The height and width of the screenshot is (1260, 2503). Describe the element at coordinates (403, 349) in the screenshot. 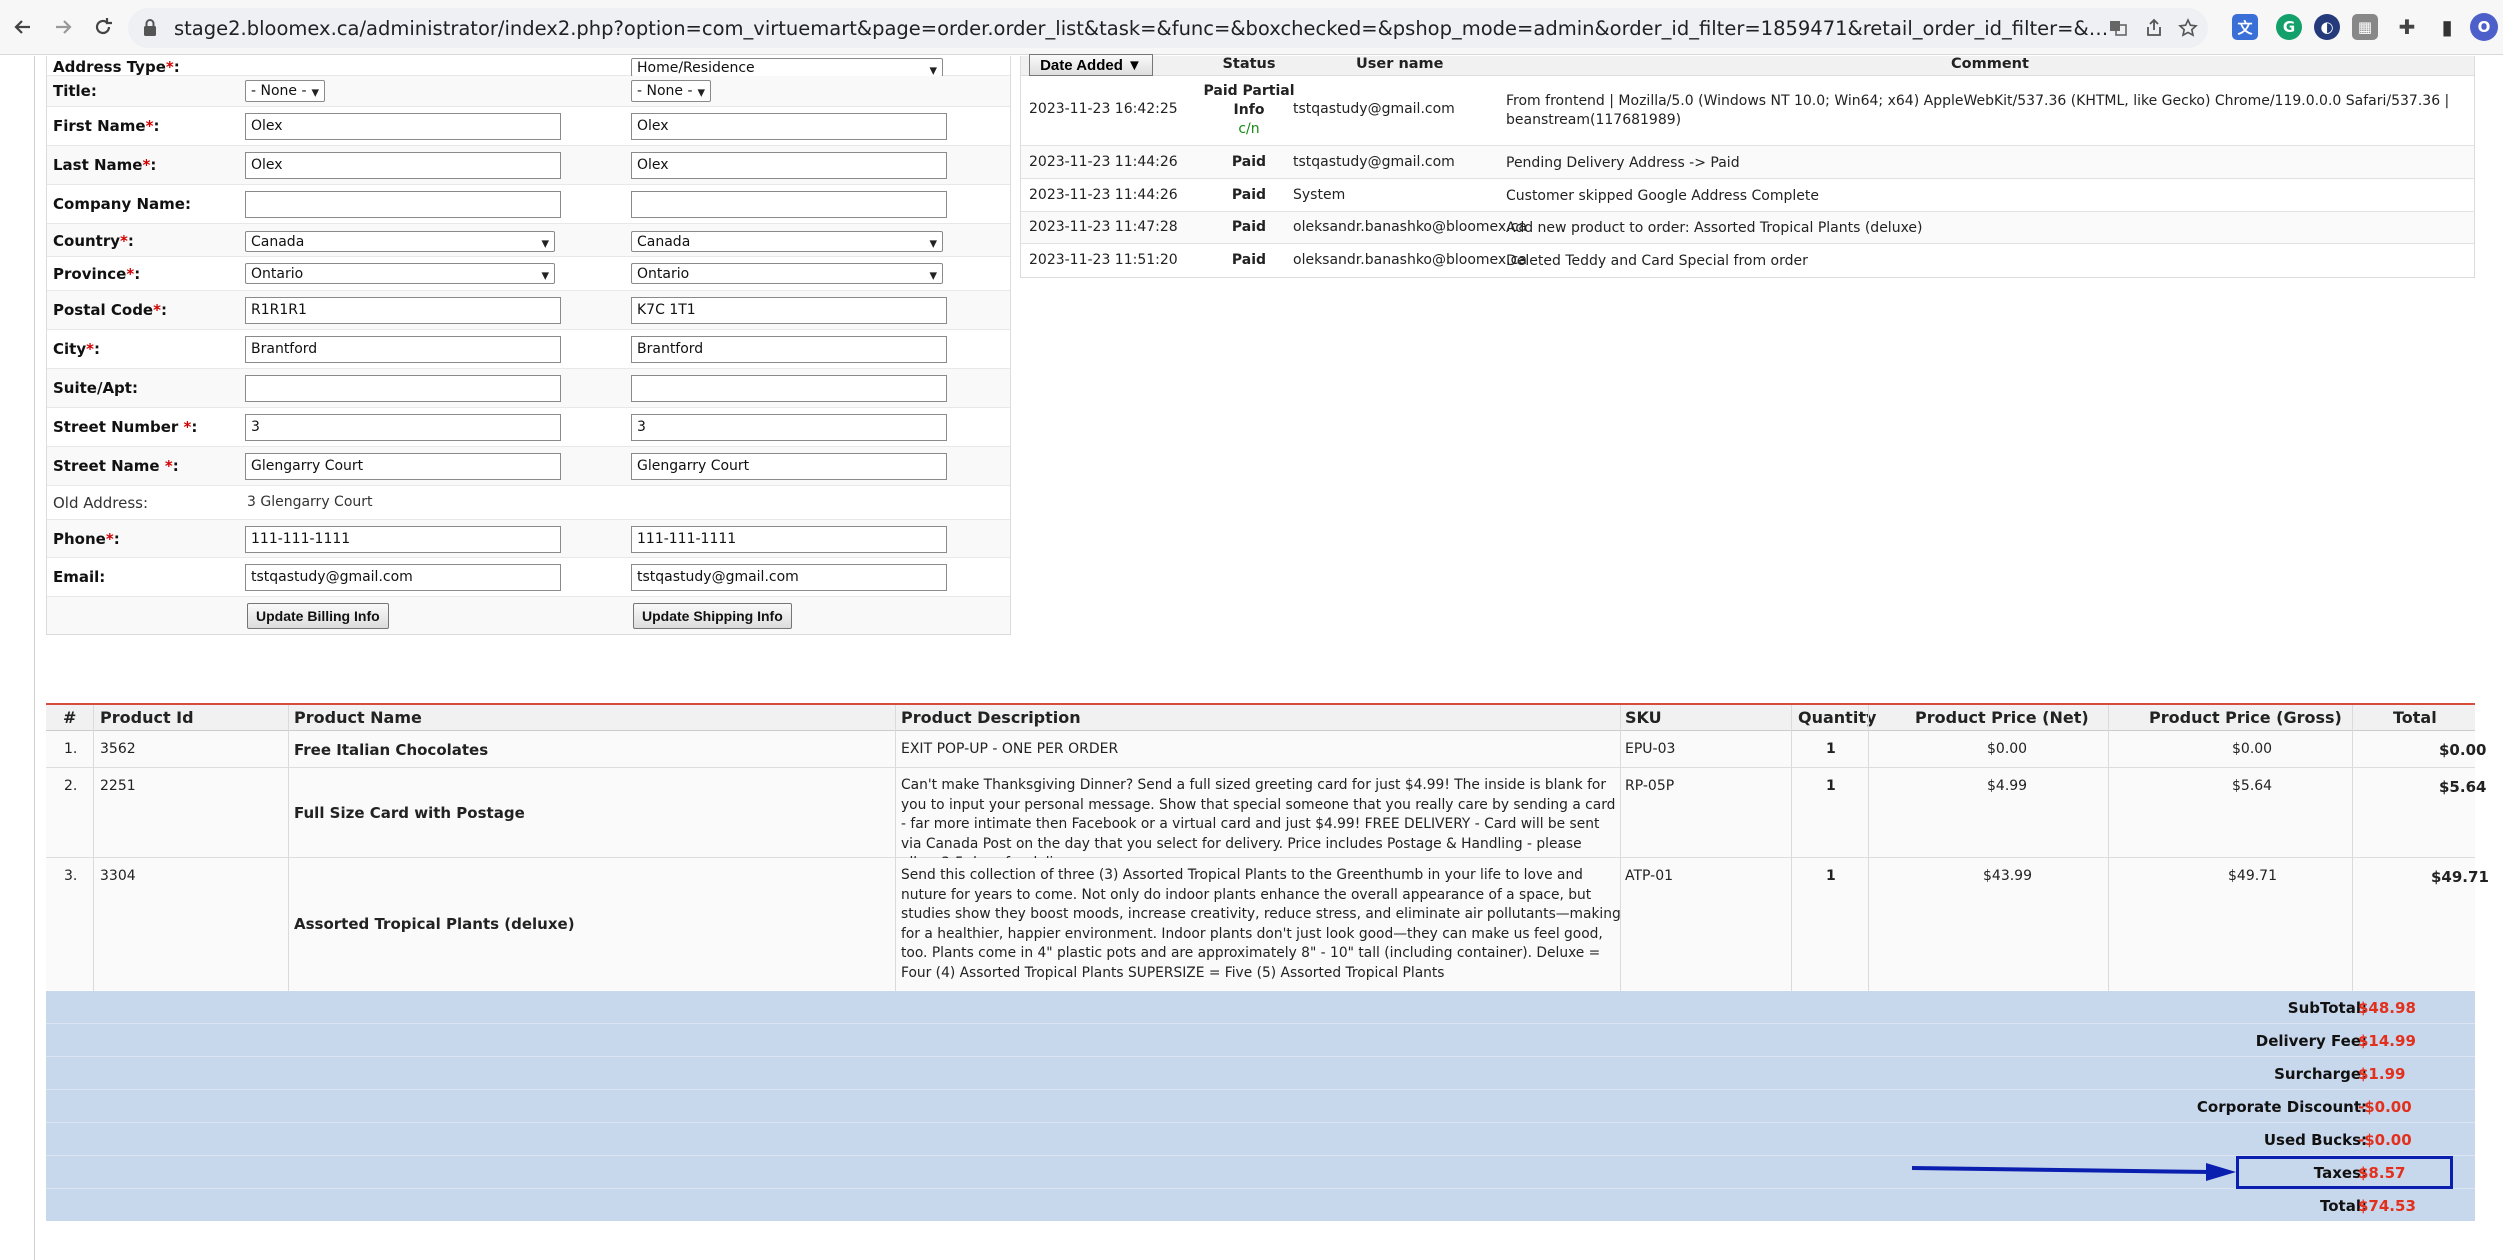

I see `city-billing-input: Brantford` at that location.